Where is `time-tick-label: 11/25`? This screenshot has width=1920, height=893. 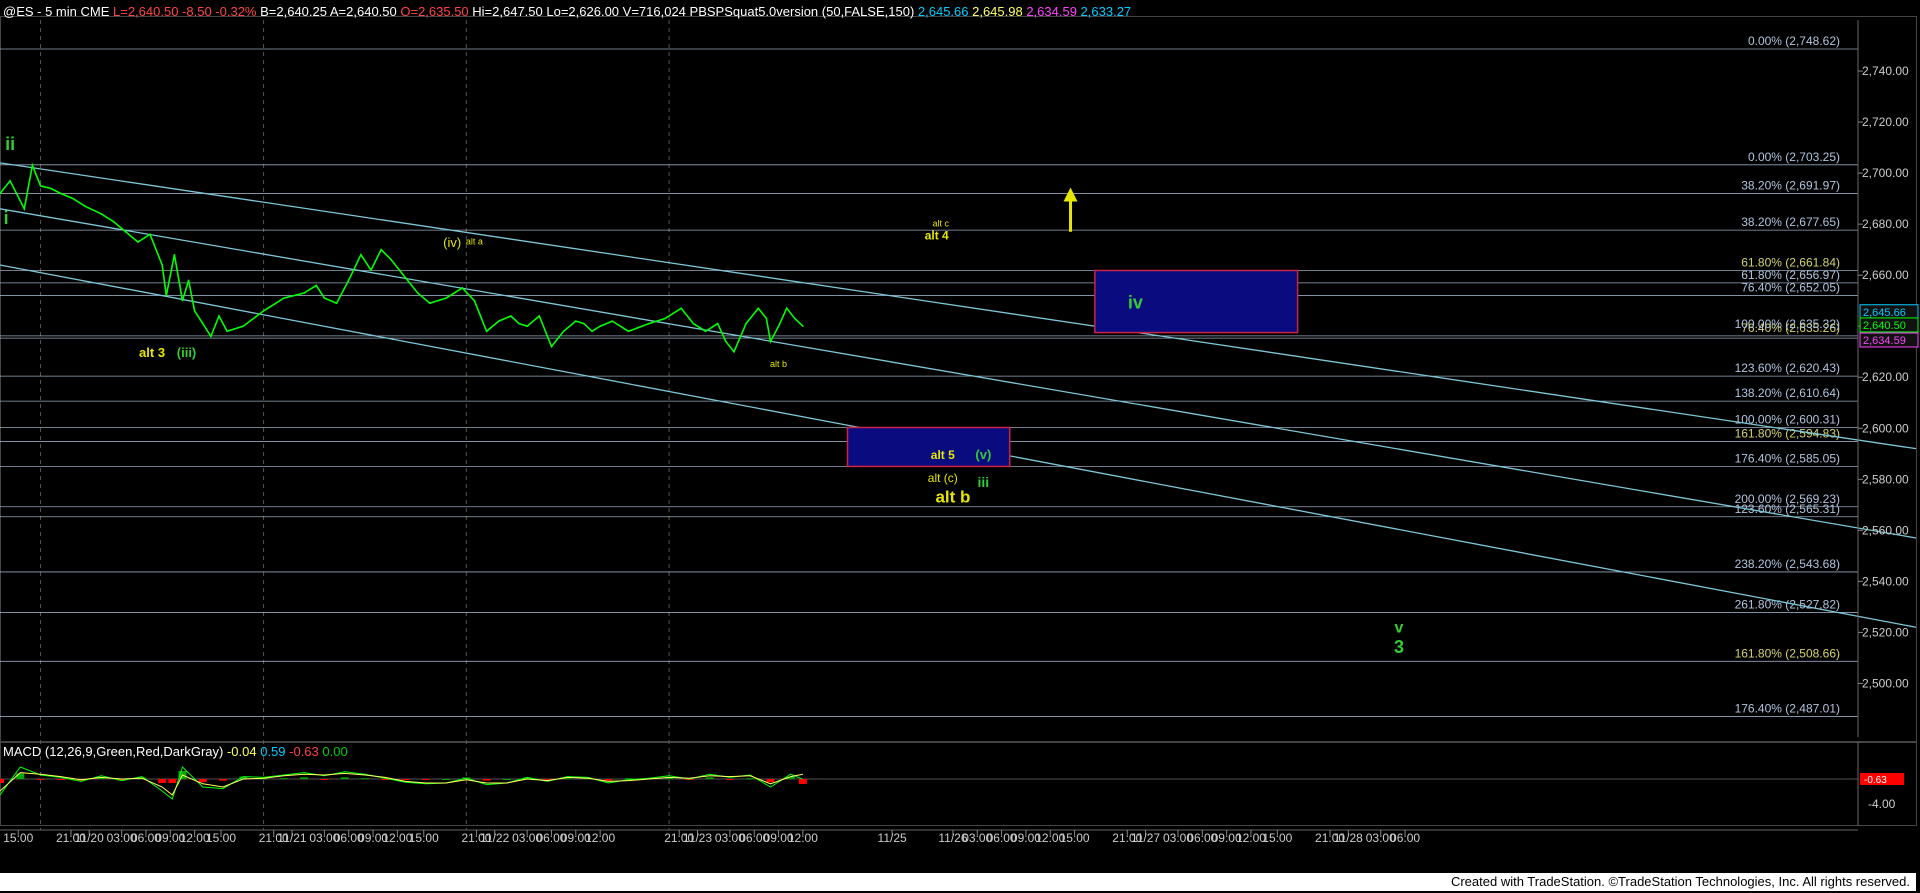
time-tick-label: 11/25 is located at coordinates (892, 838).